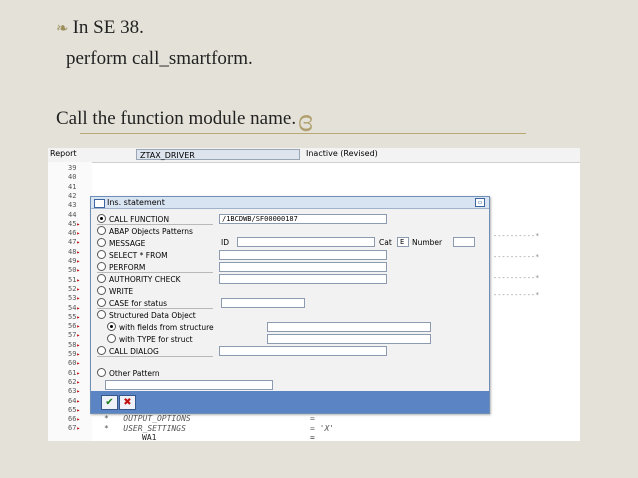 The image size is (638, 478). Describe the element at coordinates (385, 242) in the screenshot. I see `cat-label: Cat` at that location.